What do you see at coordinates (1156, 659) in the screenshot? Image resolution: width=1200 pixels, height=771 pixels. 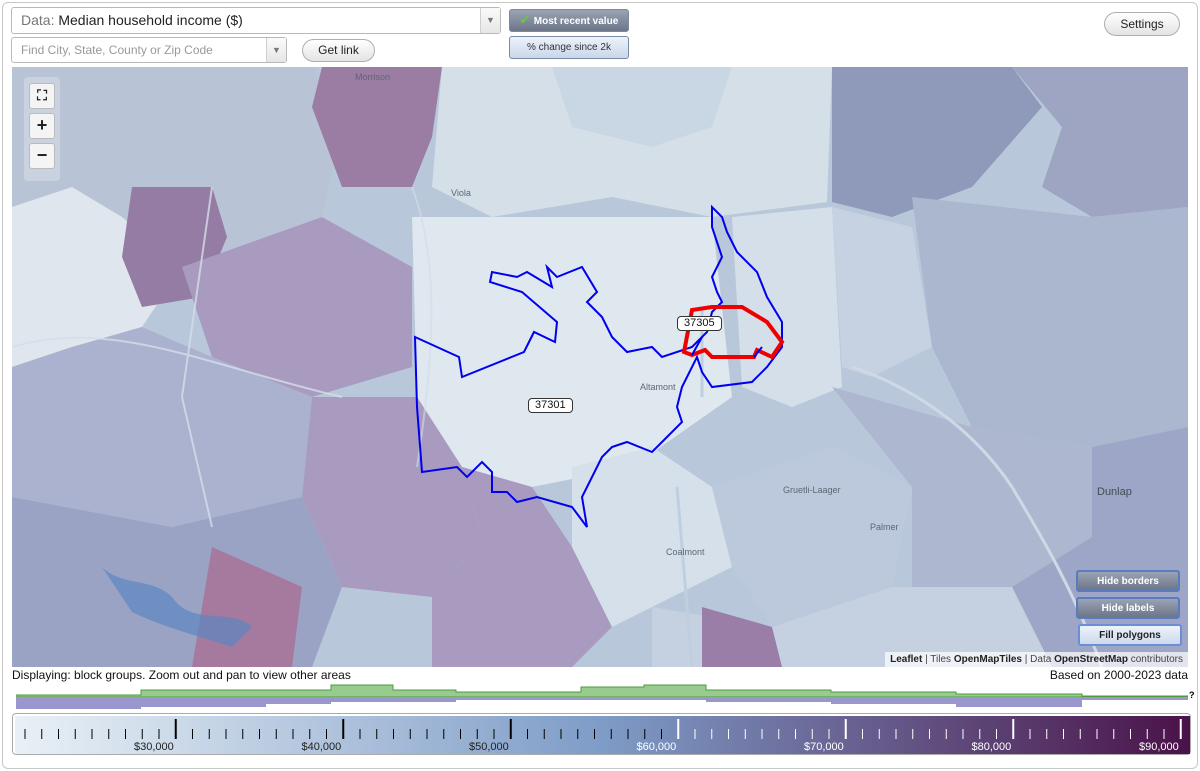 I see `contributors-text: contributors` at bounding box center [1156, 659].